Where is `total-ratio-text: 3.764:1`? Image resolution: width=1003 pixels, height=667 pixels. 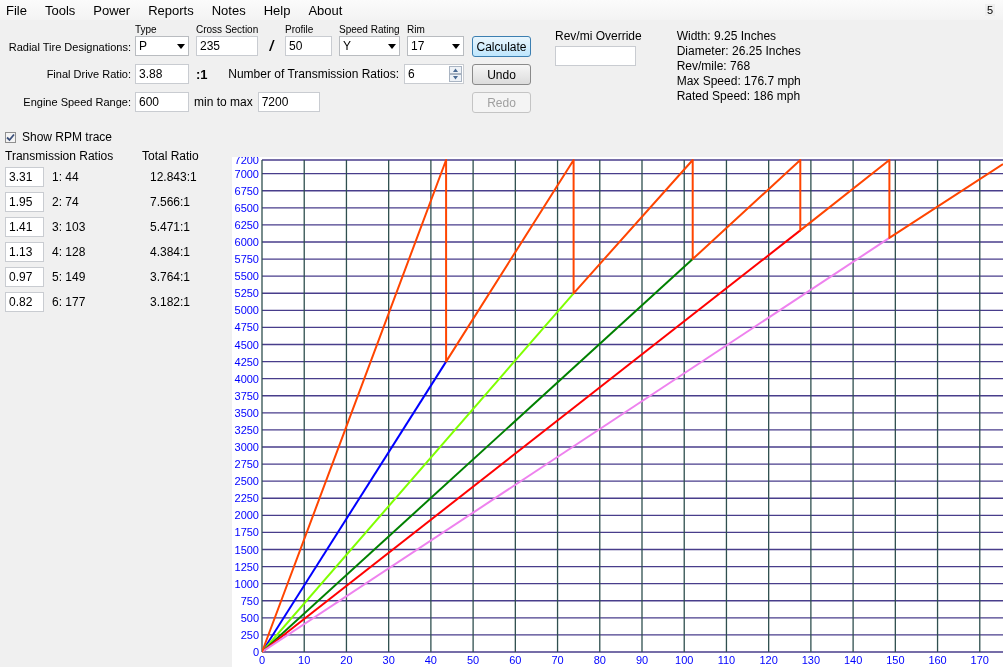 total-ratio-text: 3.764:1 is located at coordinates (170, 276).